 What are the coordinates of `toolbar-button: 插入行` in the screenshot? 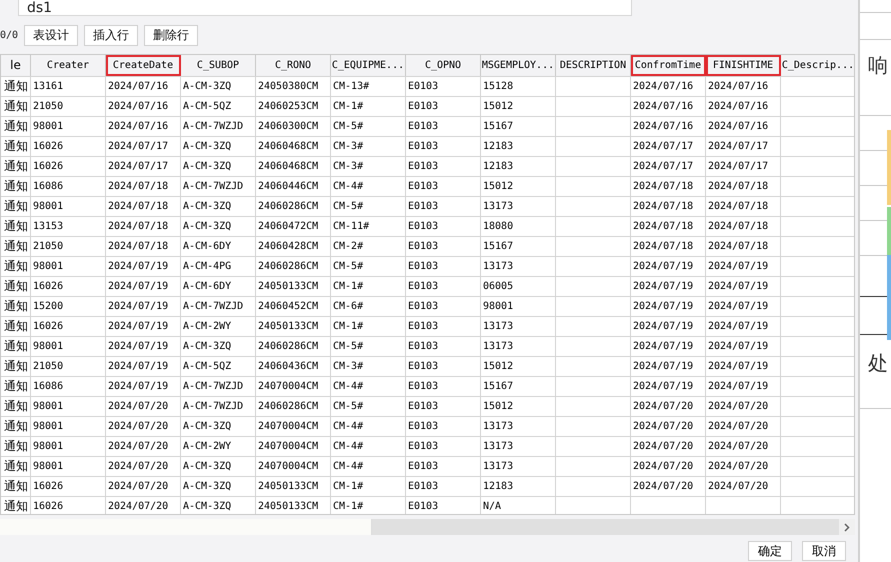 It's located at (111, 35).